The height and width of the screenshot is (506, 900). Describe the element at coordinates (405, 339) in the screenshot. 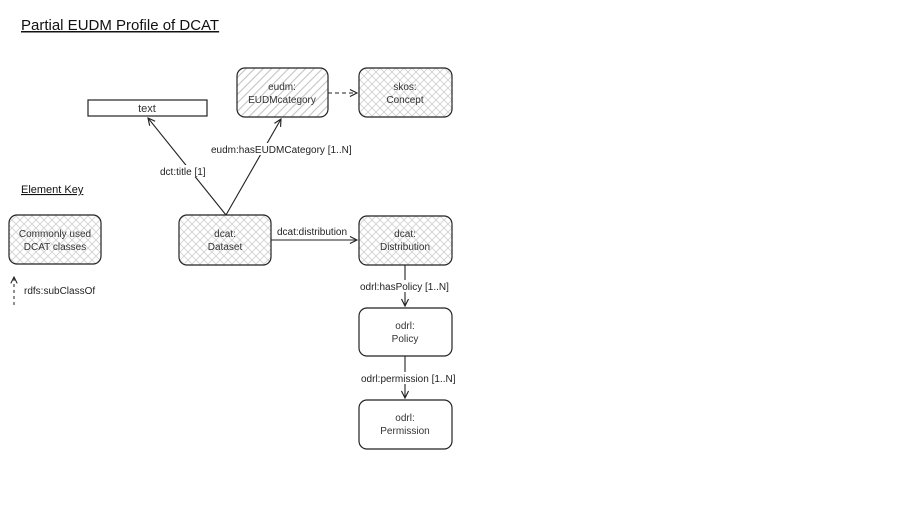

I see `node-policy-line2: Policy` at that location.